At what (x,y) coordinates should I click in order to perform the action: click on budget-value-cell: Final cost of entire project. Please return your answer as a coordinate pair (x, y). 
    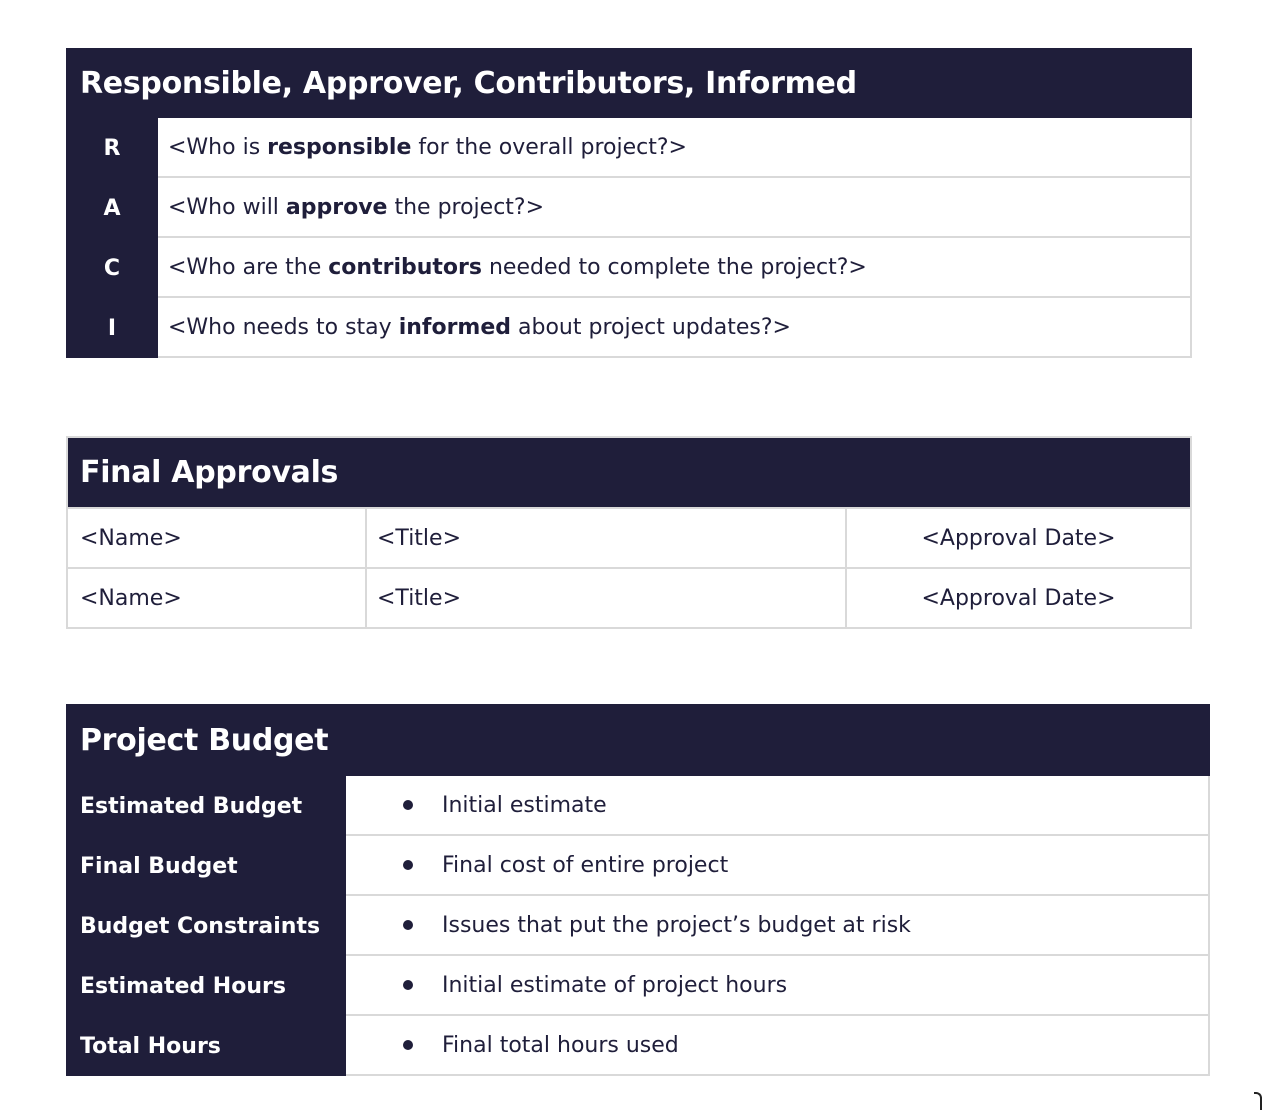
    Looking at the image, I should click on (778, 866).